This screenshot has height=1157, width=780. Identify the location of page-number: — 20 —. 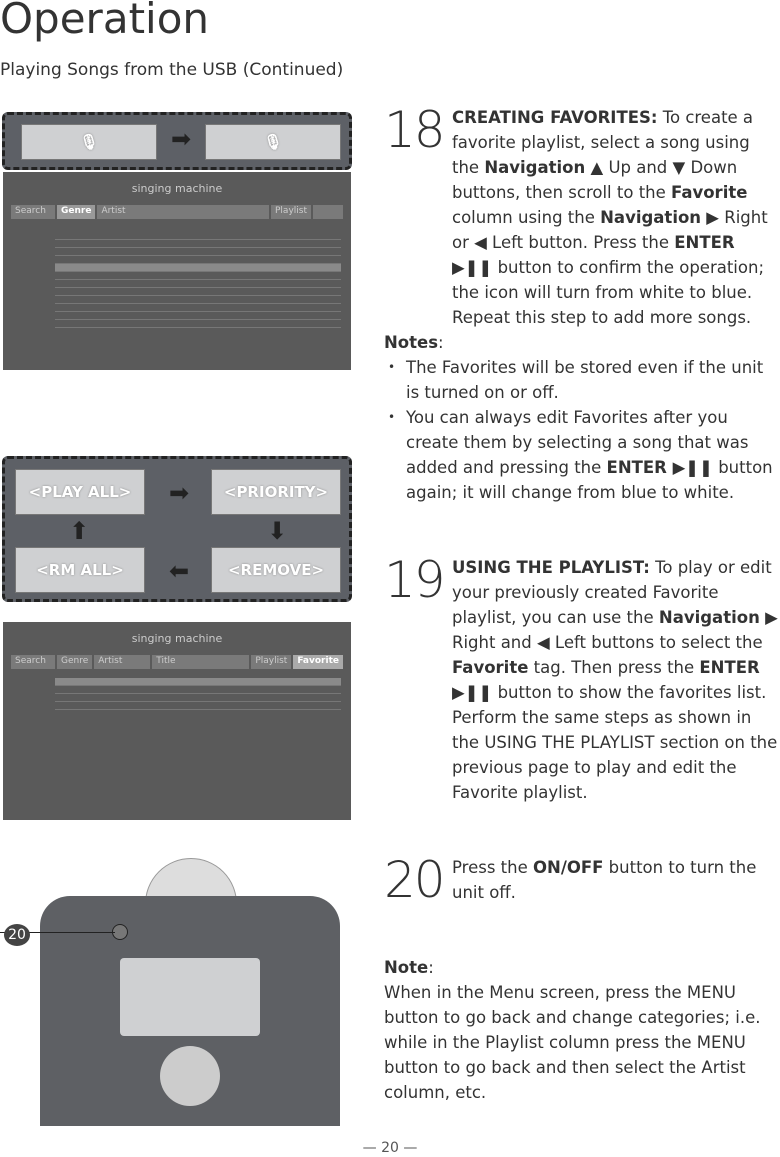
(390, 1148).